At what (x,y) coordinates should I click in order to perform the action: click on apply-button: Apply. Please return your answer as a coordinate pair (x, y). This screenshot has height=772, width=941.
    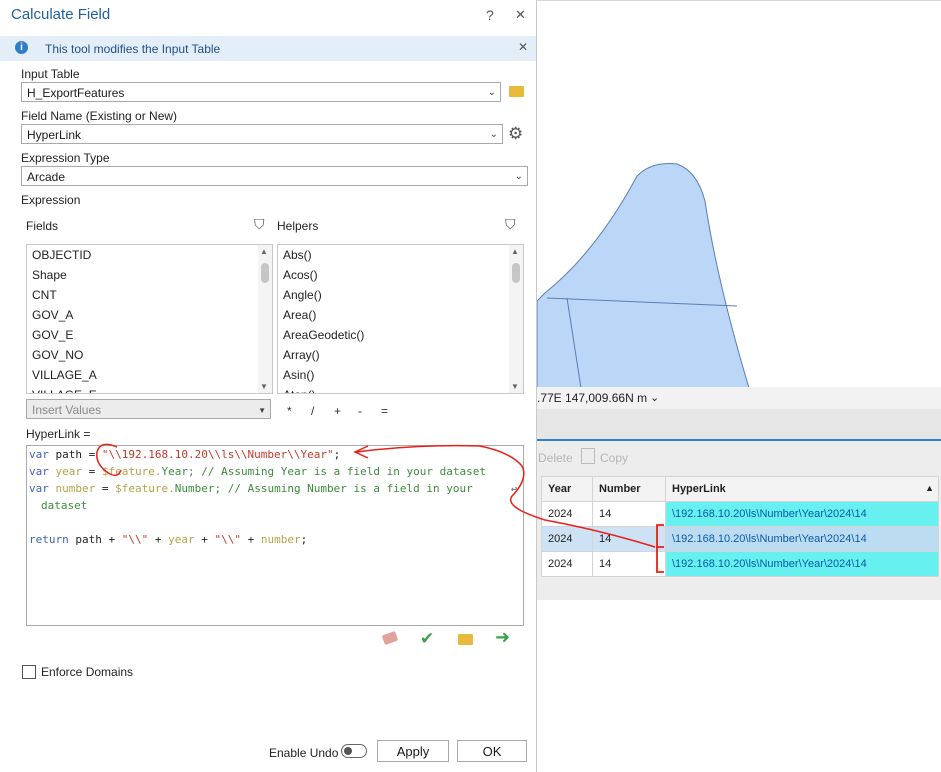
    Looking at the image, I should click on (413, 751).